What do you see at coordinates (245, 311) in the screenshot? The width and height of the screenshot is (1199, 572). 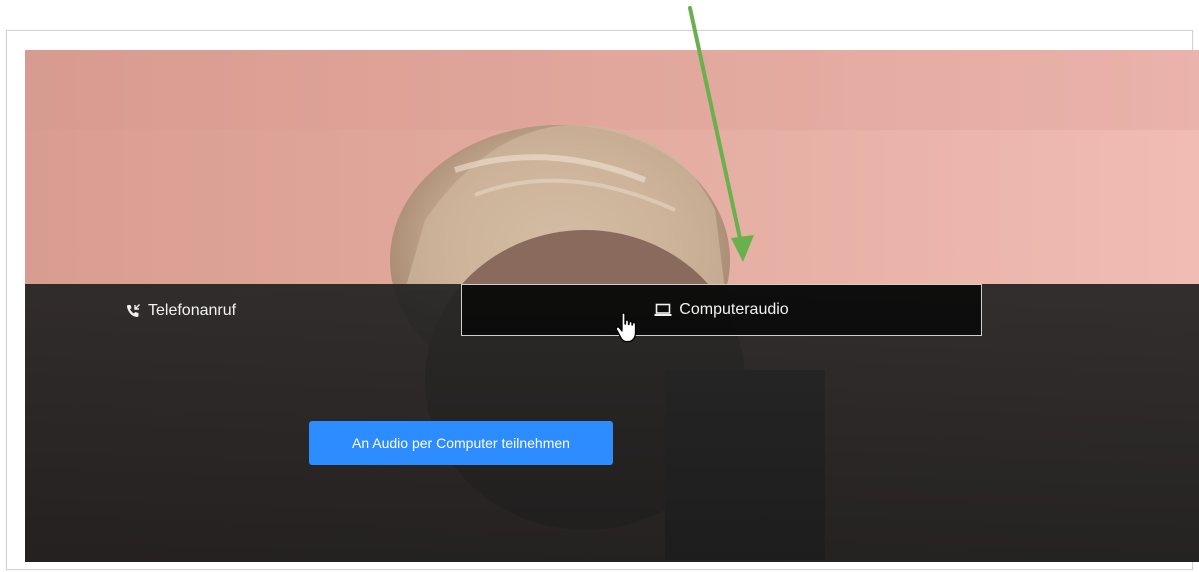 I see `tab-phone-call: Telefonanruf` at bounding box center [245, 311].